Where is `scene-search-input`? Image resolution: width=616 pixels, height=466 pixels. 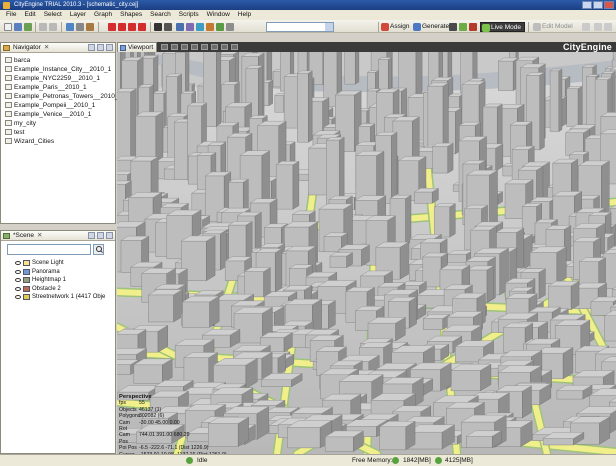
scene-search-input is located at coordinates (49, 249).